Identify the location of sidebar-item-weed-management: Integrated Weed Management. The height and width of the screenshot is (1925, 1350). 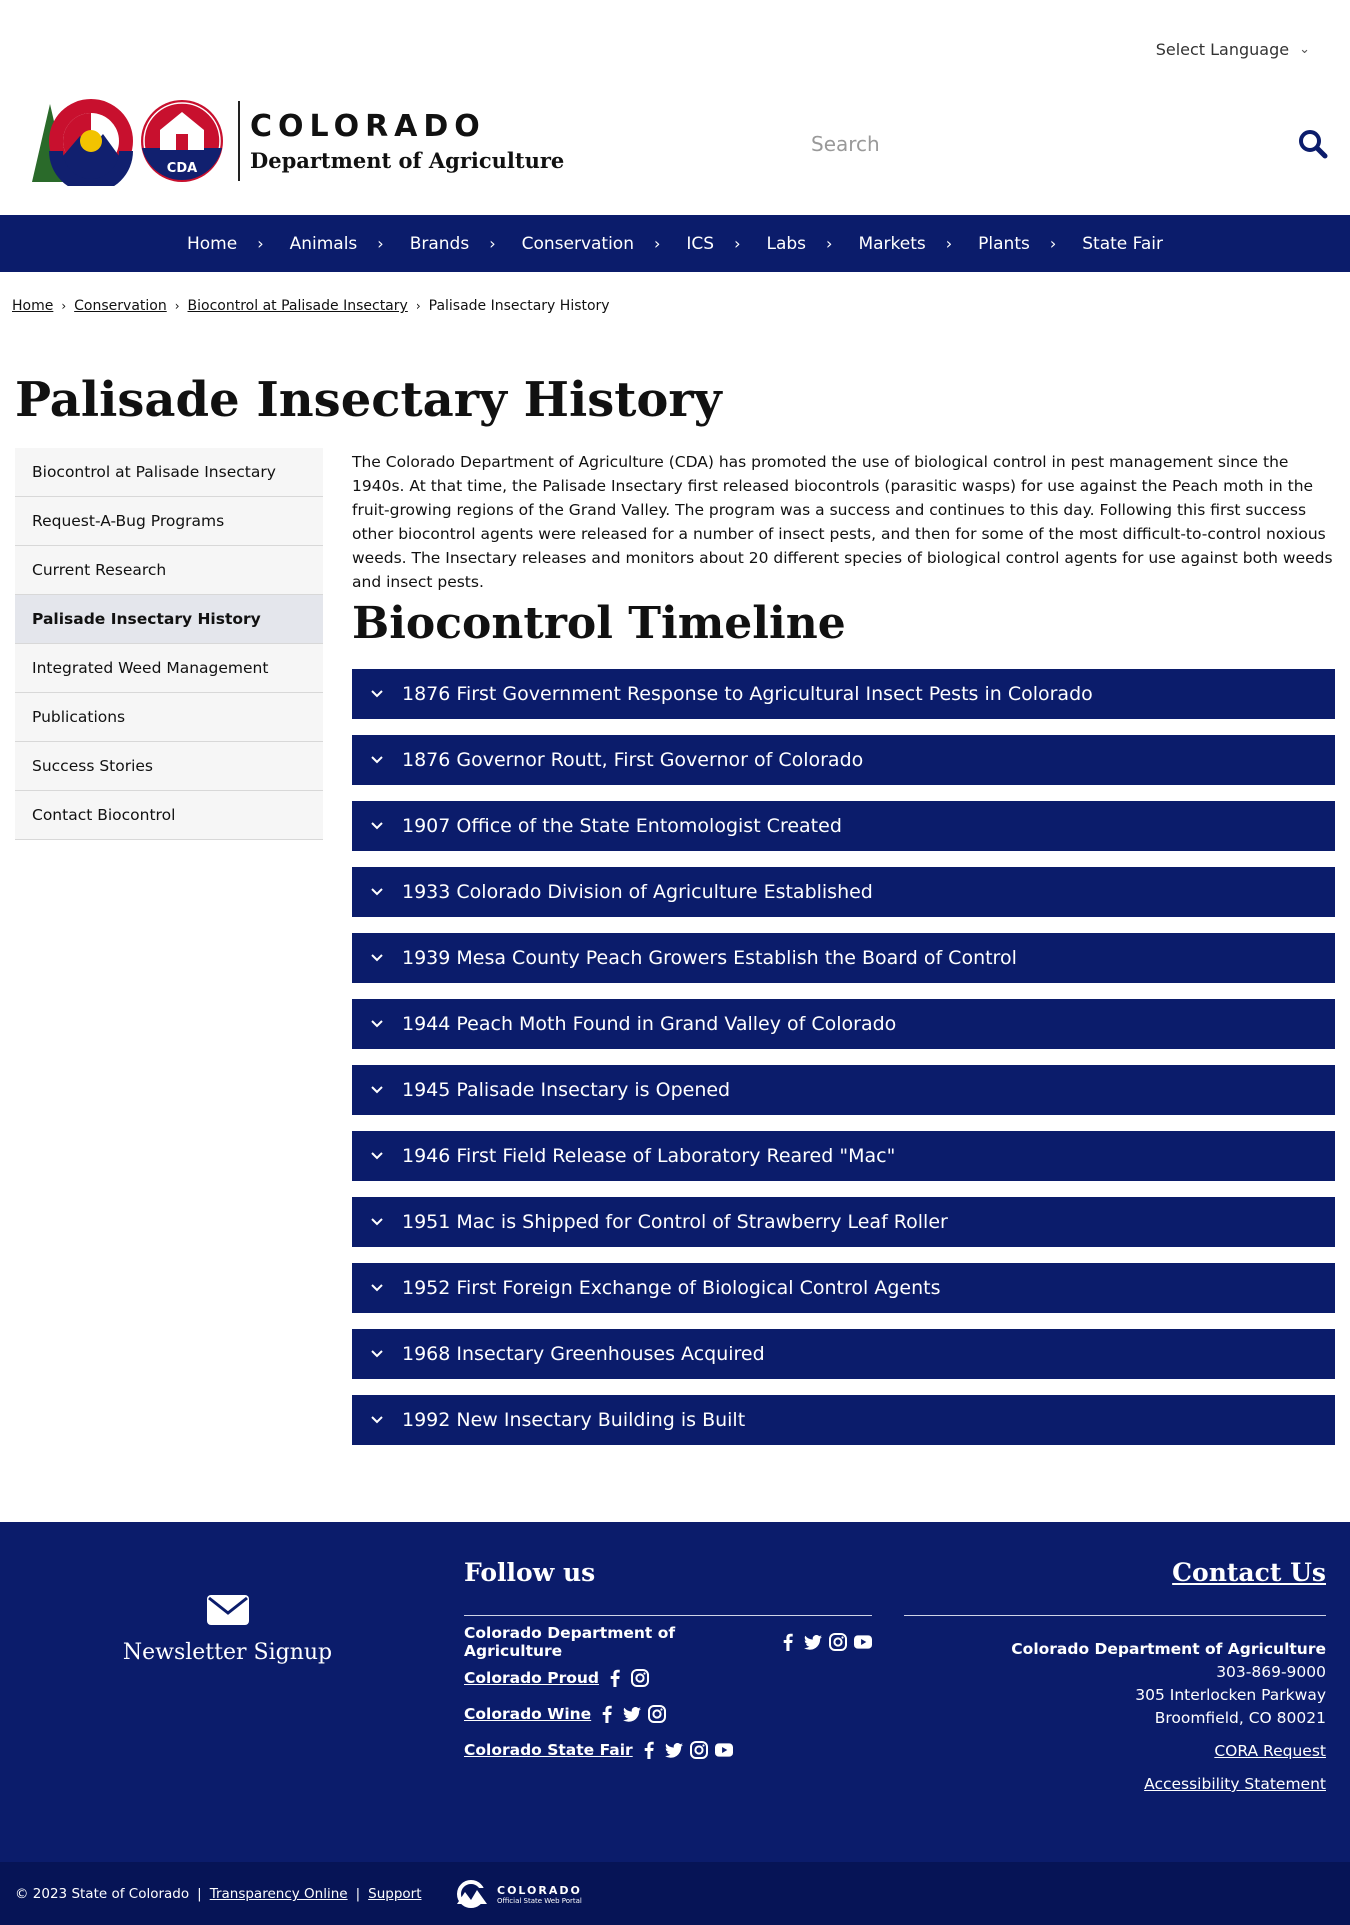
(169, 668).